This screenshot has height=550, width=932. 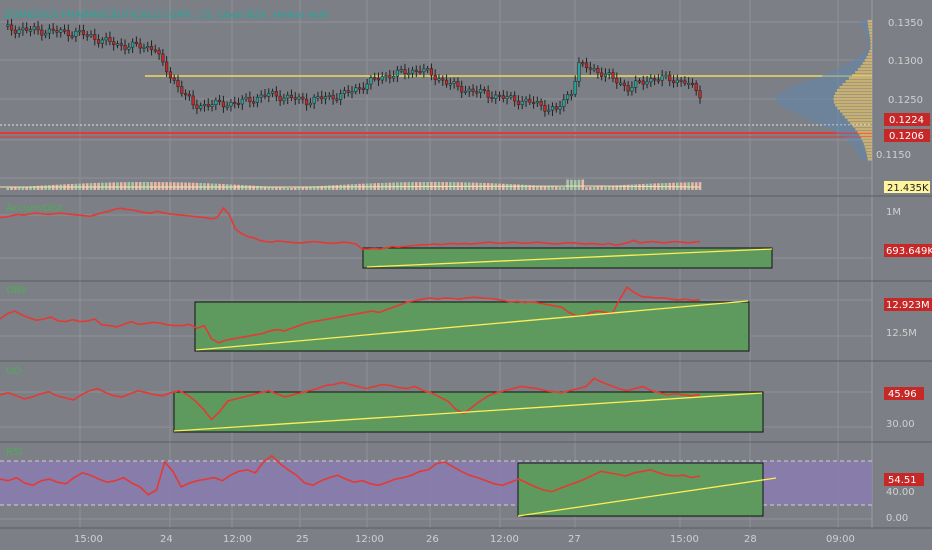 What do you see at coordinates (900, 492) in the screenshot?
I see `rsi-tick: 40.00` at bounding box center [900, 492].